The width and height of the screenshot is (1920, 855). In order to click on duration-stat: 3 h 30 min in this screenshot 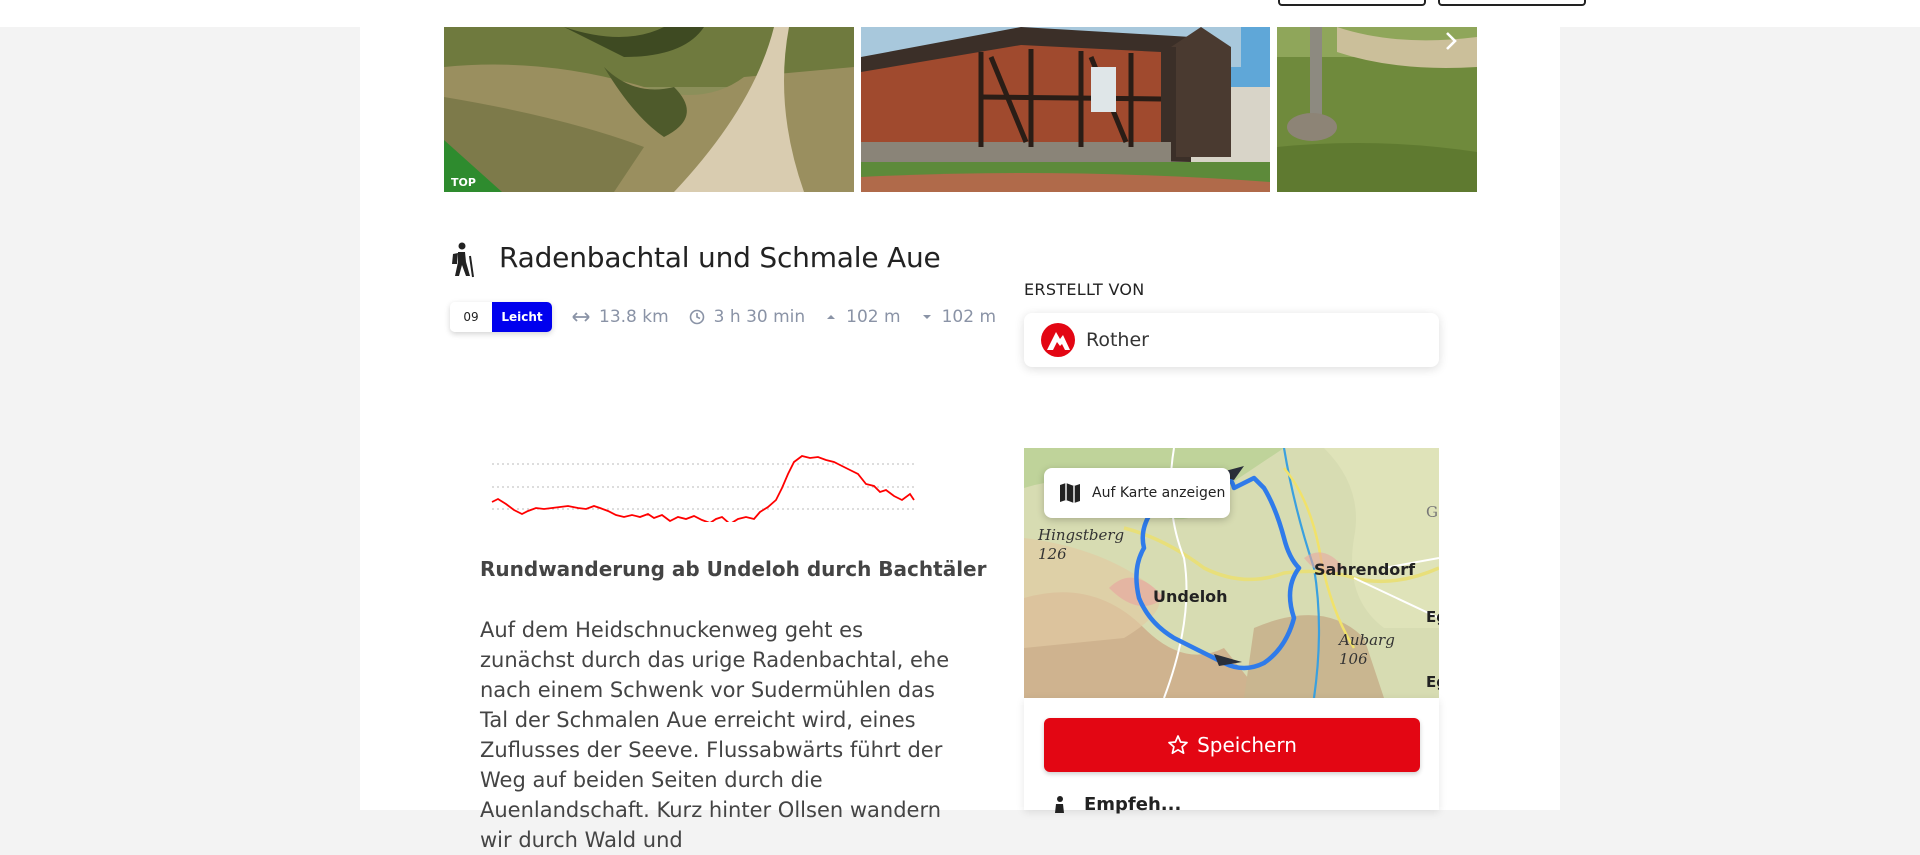, I will do `click(747, 317)`.